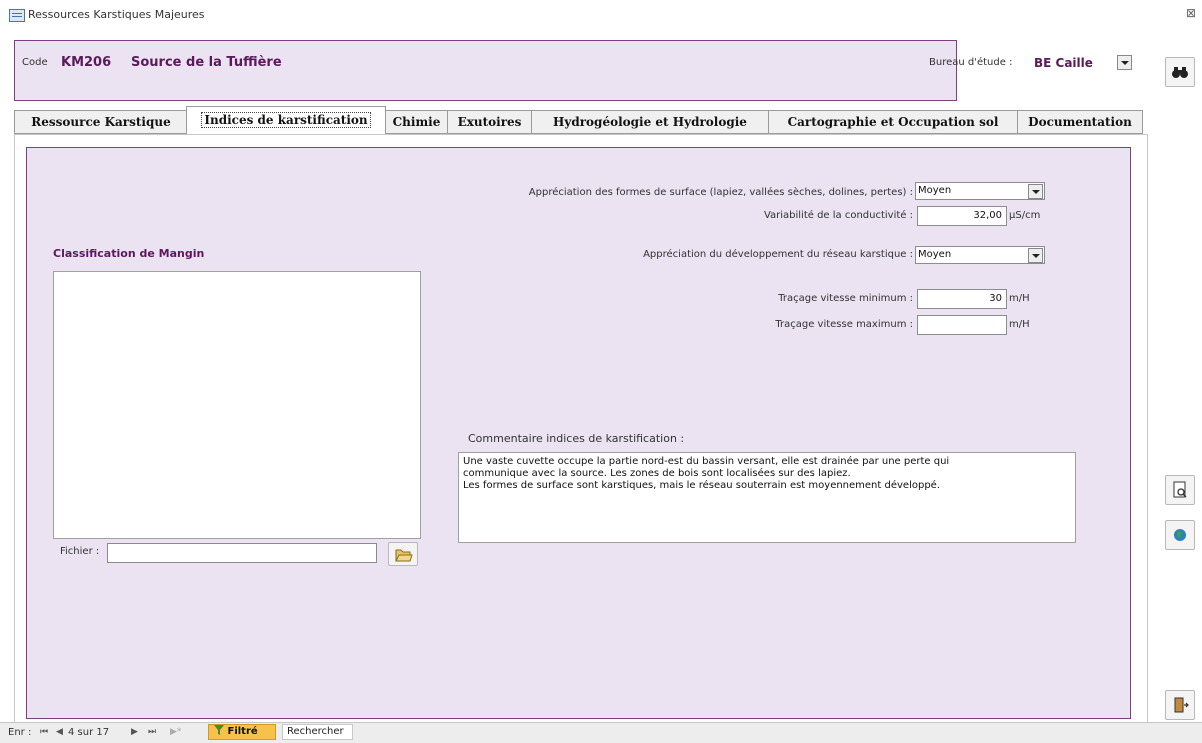 The image size is (1202, 743). What do you see at coordinates (416, 122) in the screenshot?
I see `tab-chimie: Chimie` at bounding box center [416, 122].